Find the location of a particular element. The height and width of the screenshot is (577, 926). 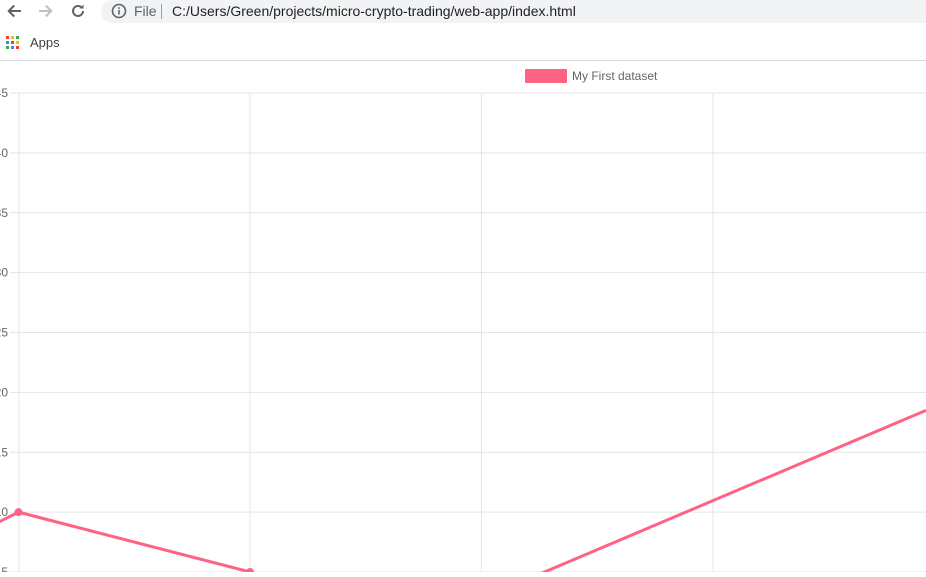

bookmark-apps: Apps is located at coordinates (33, 42).